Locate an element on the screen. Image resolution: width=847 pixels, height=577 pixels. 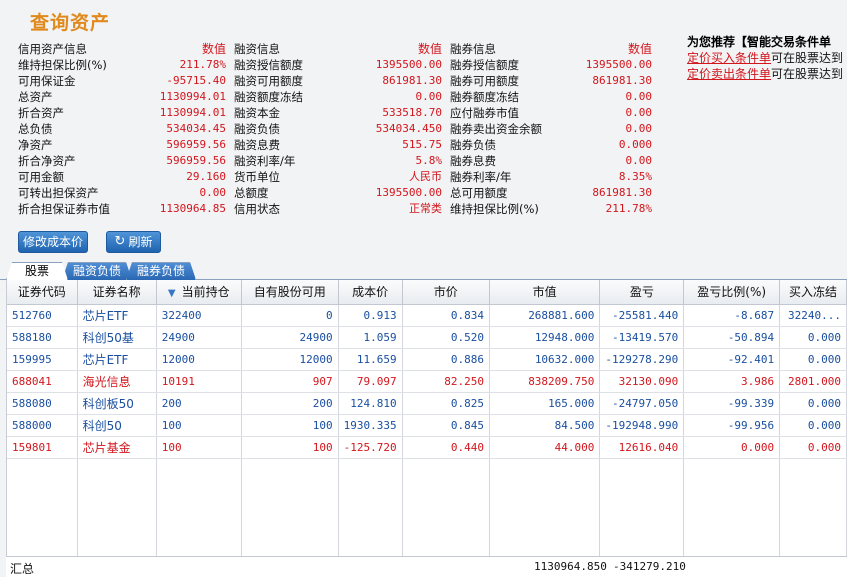
margin-info-item: 总额度 1395500.00 is located at coordinates (342, 193).